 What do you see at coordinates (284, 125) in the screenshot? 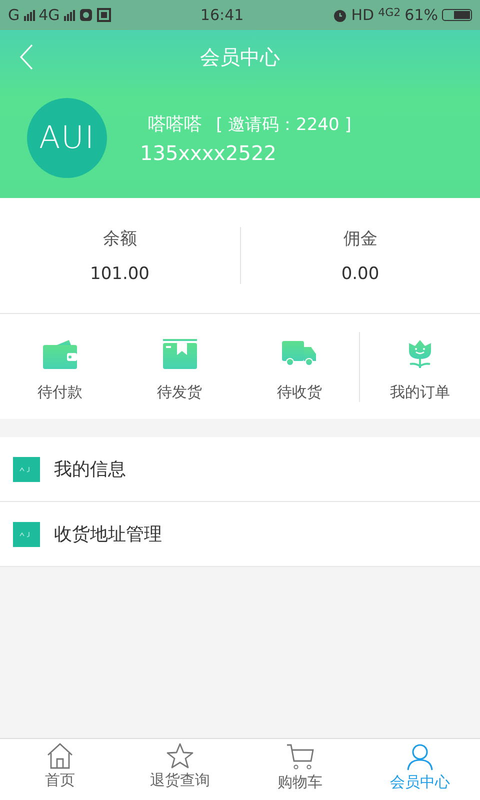
I see `invite-code: [ 邀请码：2240 ]` at bounding box center [284, 125].